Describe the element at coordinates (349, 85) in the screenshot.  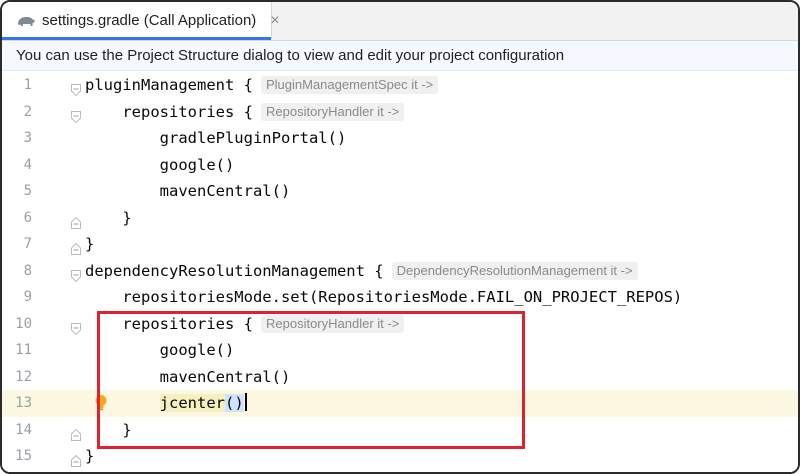
I see `inlay-hint: PluginManagementSpec it ->` at that location.